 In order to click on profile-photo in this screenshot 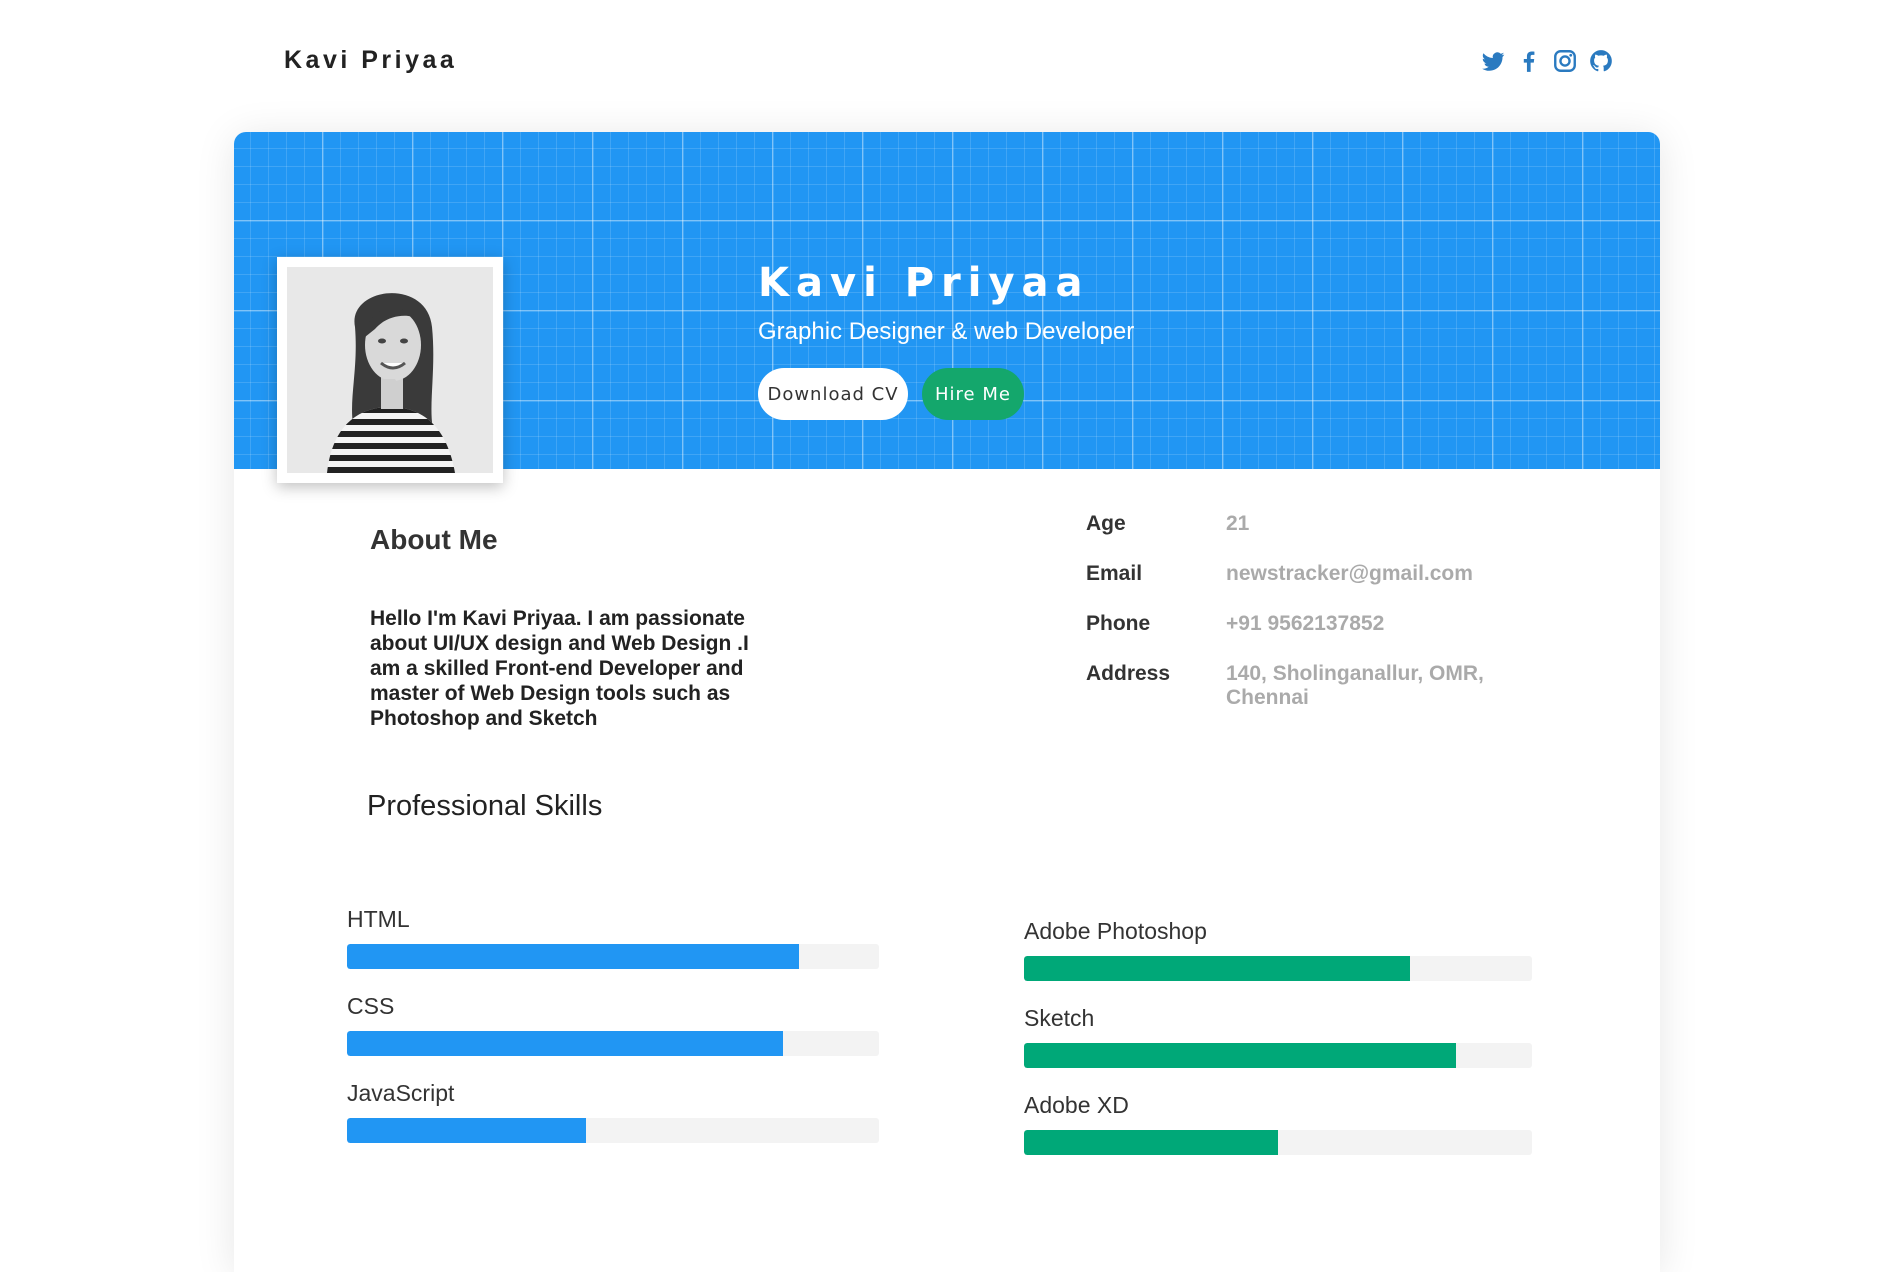, I will do `click(390, 370)`.